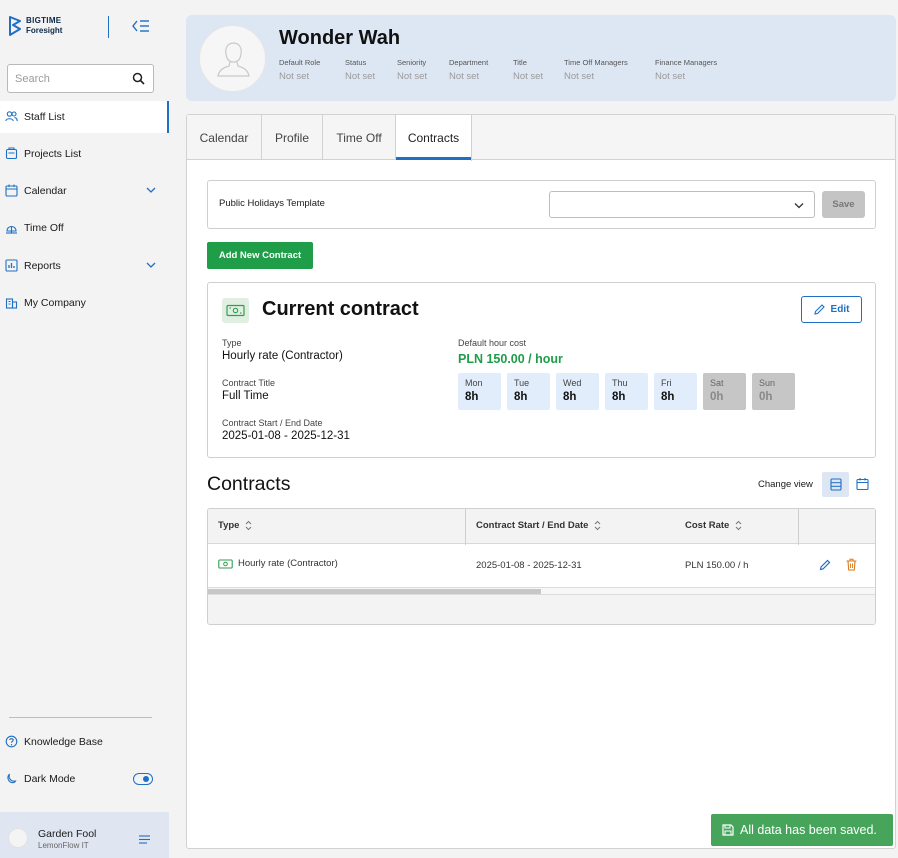  I want to click on edit-contract-button: Edit, so click(831, 309).